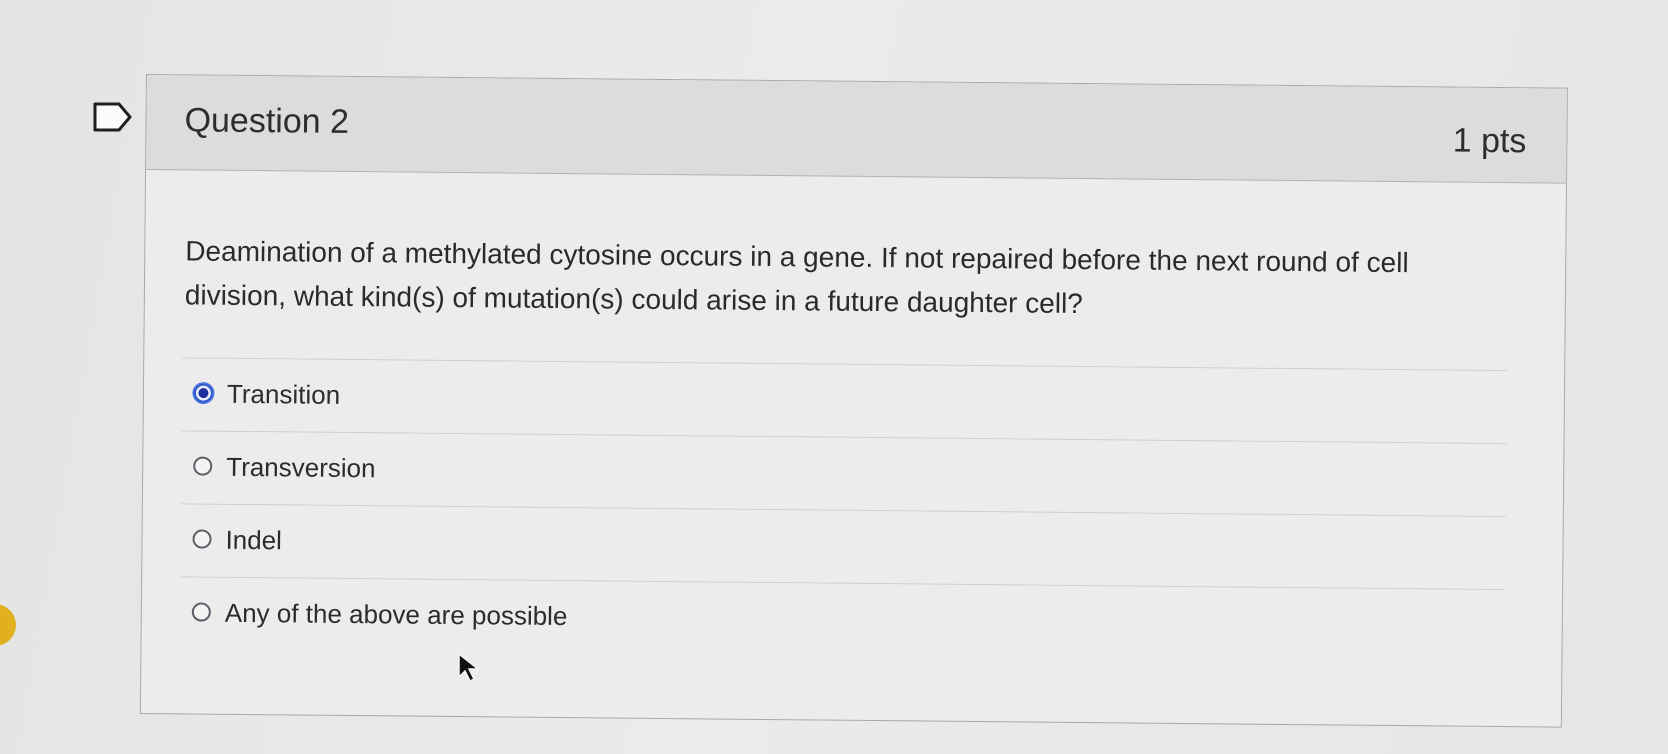 The width and height of the screenshot is (1668, 754). What do you see at coordinates (254, 540) in the screenshot?
I see `answer-label: Indel` at bounding box center [254, 540].